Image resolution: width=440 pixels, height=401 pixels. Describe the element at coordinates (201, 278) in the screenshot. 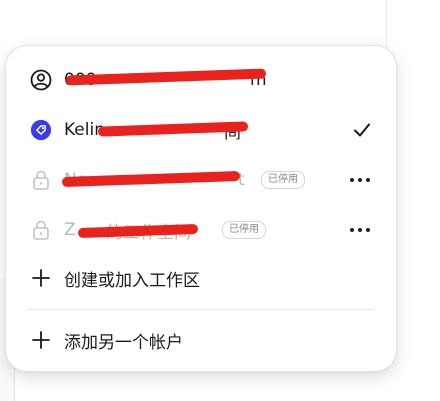

I see `create-join-workspace-button: 创建或加入工作区` at that location.